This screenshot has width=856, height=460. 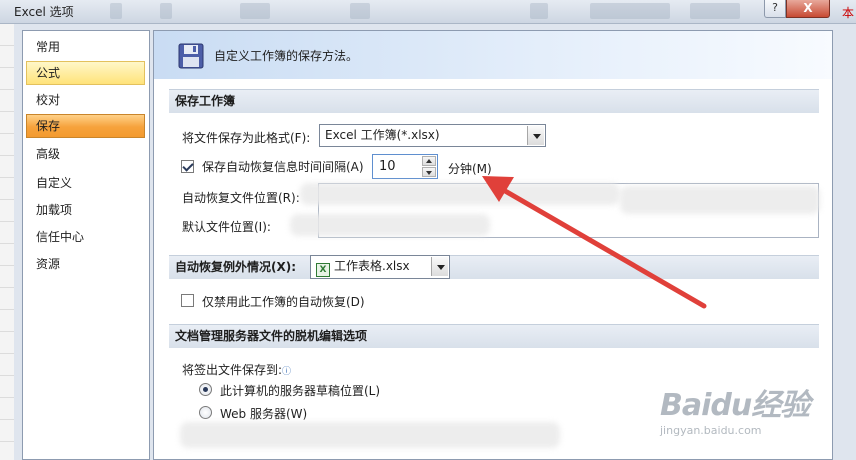 What do you see at coordinates (494, 267) in the screenshot?
I see `section-autorecover-exceptions: 自动恢复例外情况(X):` at bounding box center [494, 267].